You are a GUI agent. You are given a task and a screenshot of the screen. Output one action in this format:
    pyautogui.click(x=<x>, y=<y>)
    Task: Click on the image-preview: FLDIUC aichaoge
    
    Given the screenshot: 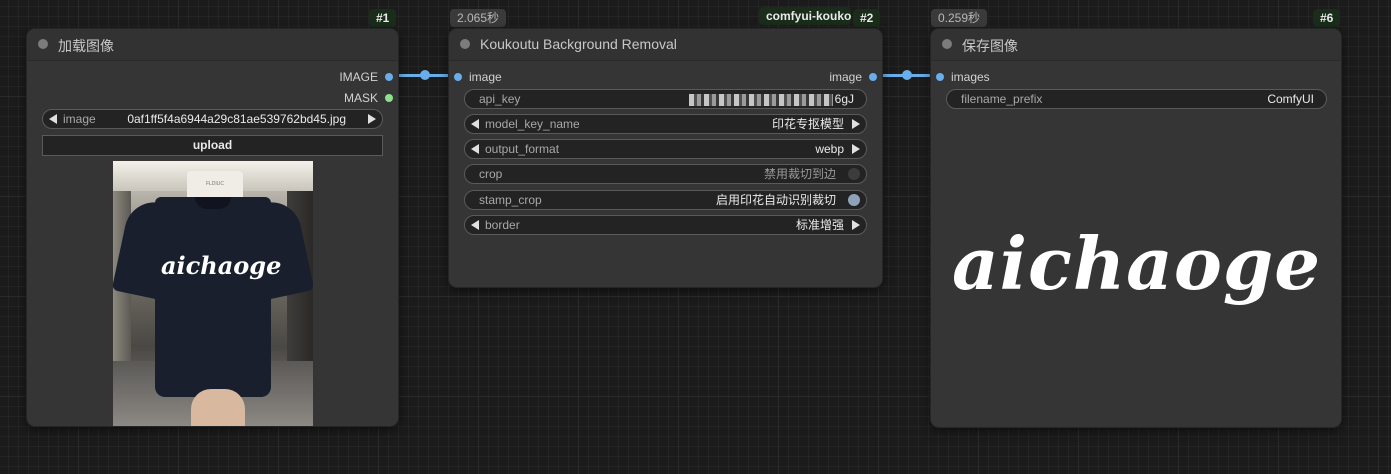 What is the action you would take?
    pyautogui.click(x=213, y=293)
    